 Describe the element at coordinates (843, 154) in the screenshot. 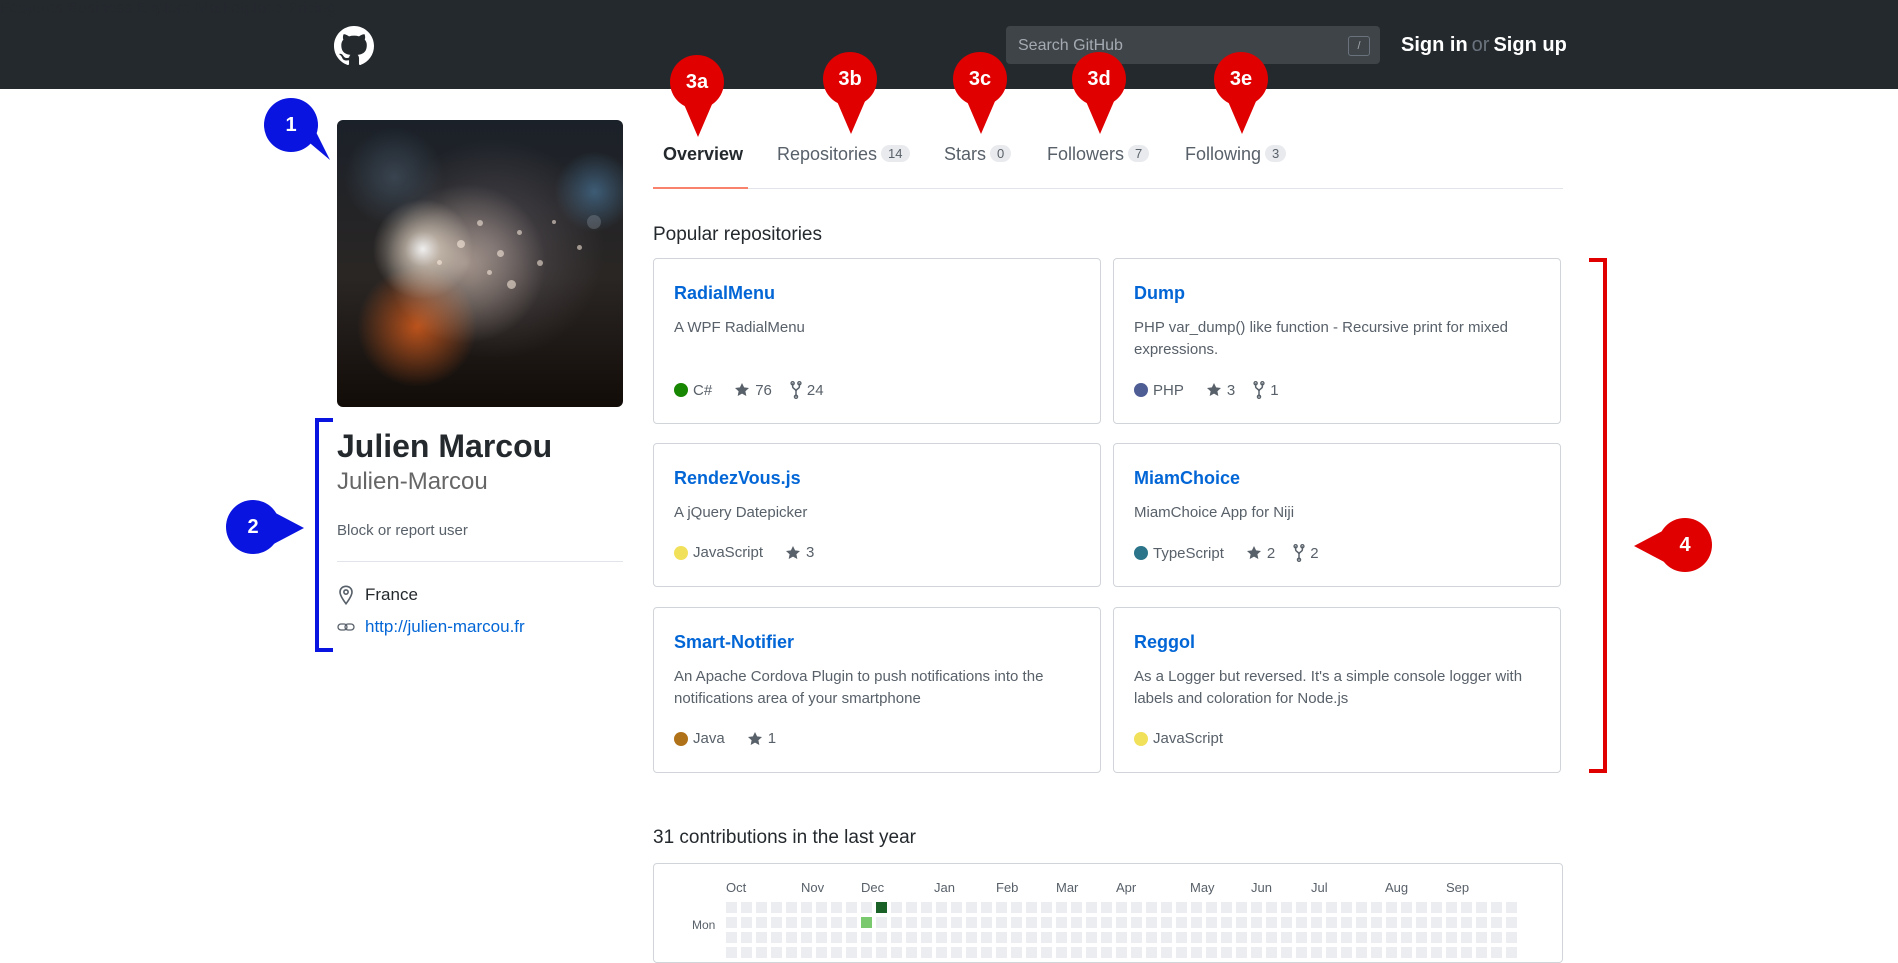

I see `tab-repositories: Repositories 14` at that location.